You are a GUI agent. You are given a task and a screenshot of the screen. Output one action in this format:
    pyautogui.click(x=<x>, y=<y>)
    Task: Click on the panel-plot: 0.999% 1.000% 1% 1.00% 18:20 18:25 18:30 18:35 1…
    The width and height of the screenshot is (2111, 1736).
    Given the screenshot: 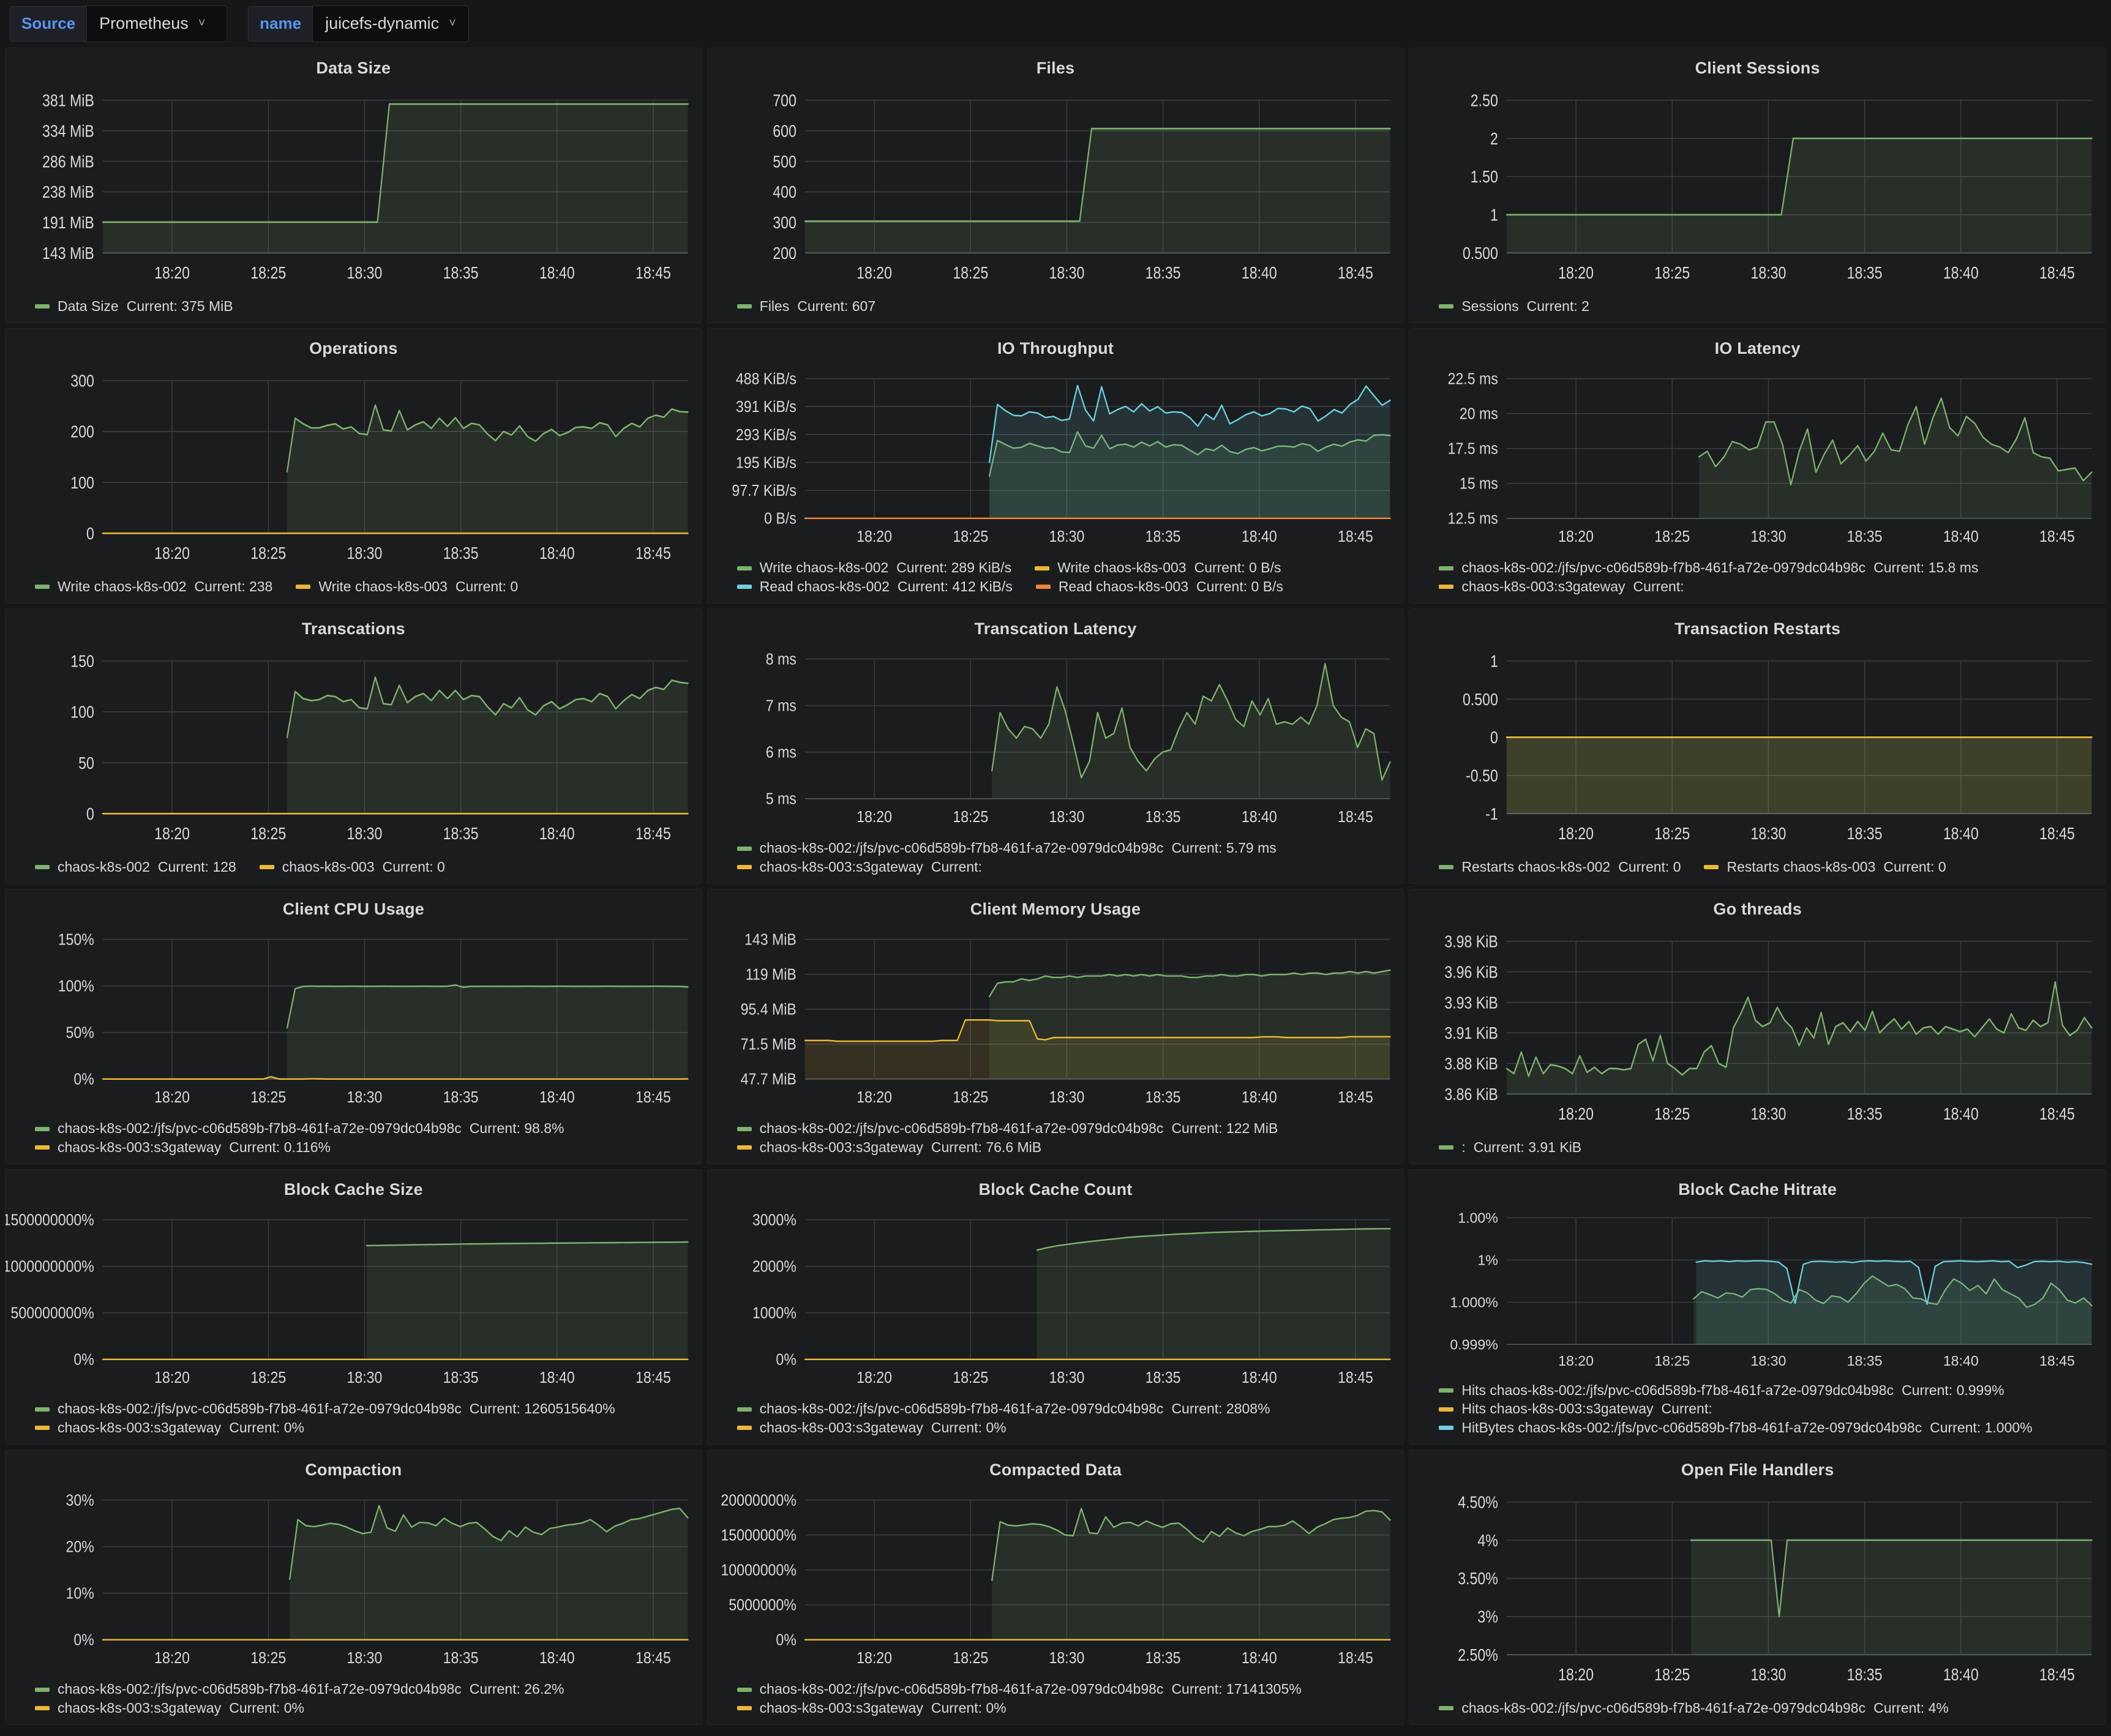 What is the action you would take?
    pyautogui.click(x=1757, y=1289)
    